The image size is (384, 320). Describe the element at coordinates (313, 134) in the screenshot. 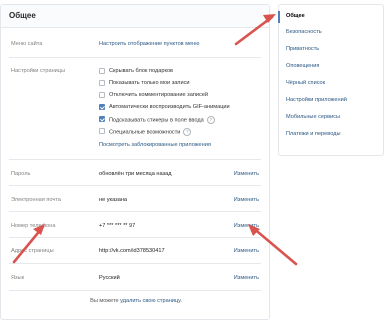

I see `sidebar-item-payments: Платежи и переводы` at that location.